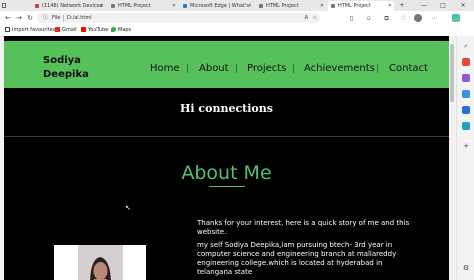 Image resolution: width=474 pixels, height=280 pixels. What do you see at coordinates (466, 146) in the screenshot?
I see `add-sidebar-app-icon: +` at bounding box center [466, 146].